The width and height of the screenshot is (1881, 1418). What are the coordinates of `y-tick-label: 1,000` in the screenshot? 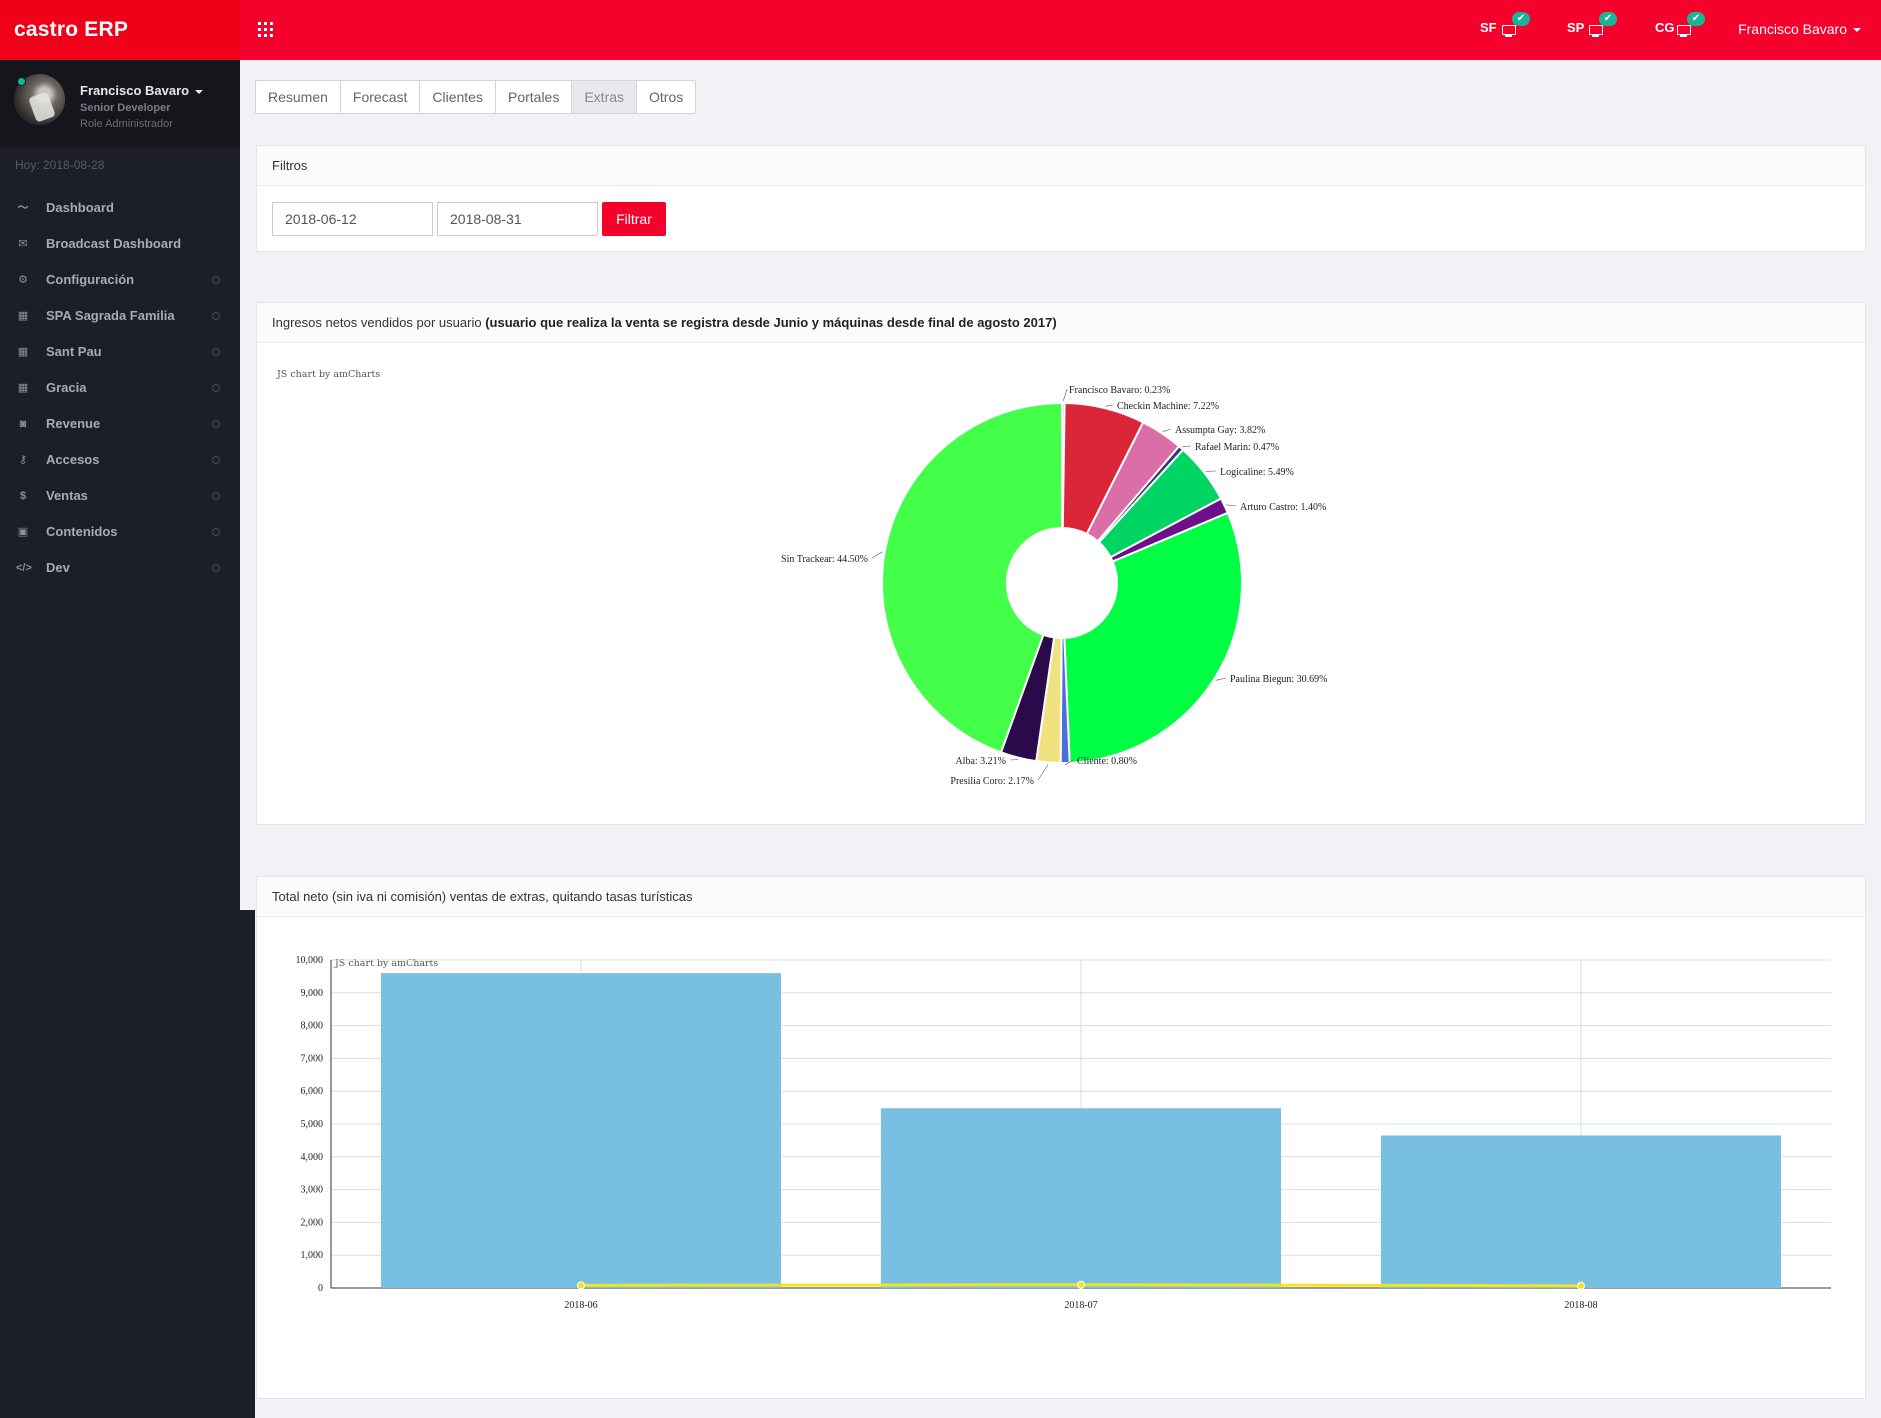 It's located at (312, 1255).